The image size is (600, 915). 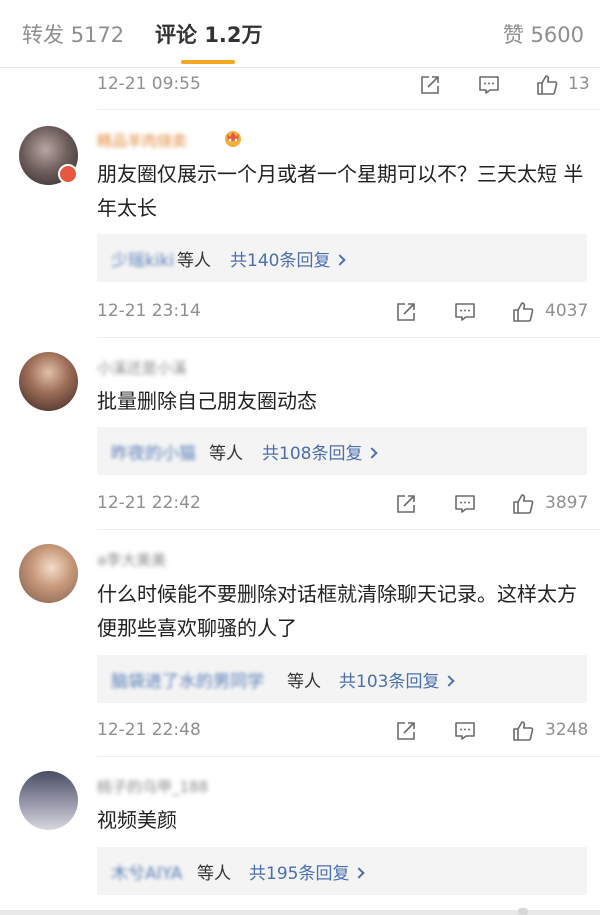 I want to click on scroll-indicator, so click(x=523, y=911).